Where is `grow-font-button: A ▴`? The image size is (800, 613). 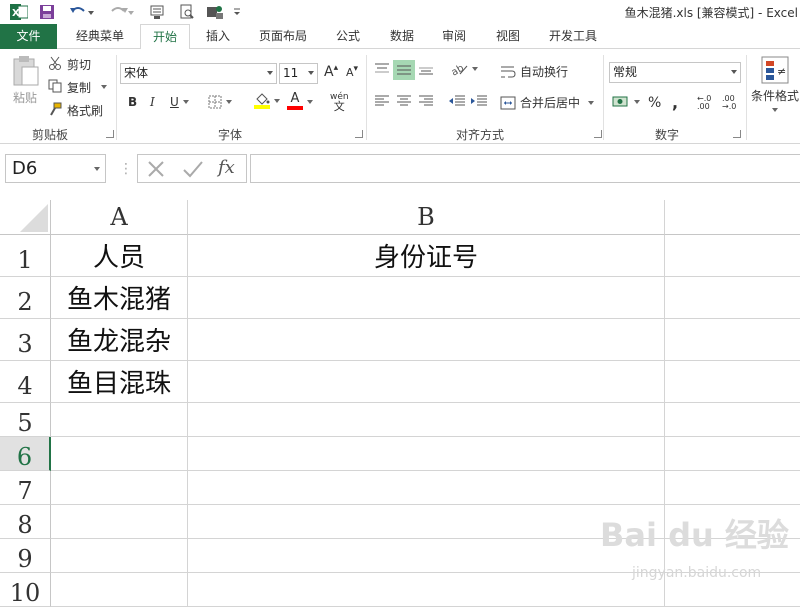 grow-font-button: A ▴ is located at coordinates (331, 71).